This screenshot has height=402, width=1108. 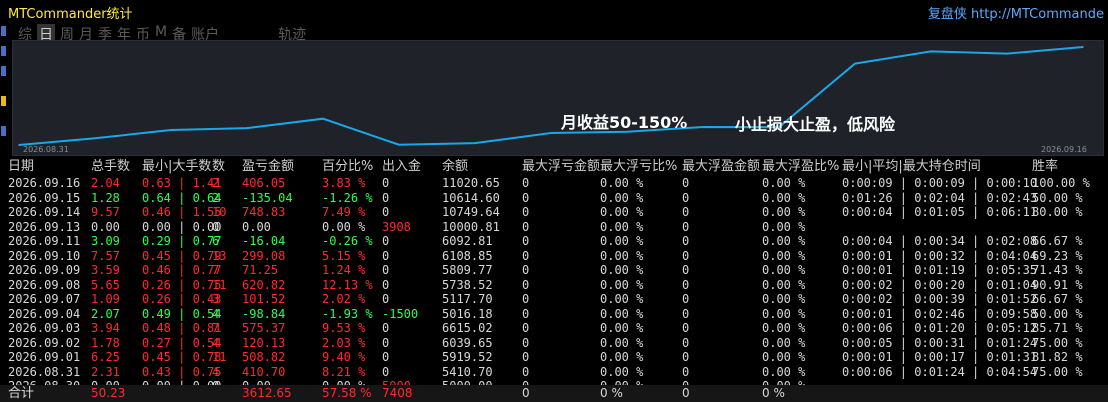 I want to click on header-cell: 百分比%, so click(x=347, y=167).